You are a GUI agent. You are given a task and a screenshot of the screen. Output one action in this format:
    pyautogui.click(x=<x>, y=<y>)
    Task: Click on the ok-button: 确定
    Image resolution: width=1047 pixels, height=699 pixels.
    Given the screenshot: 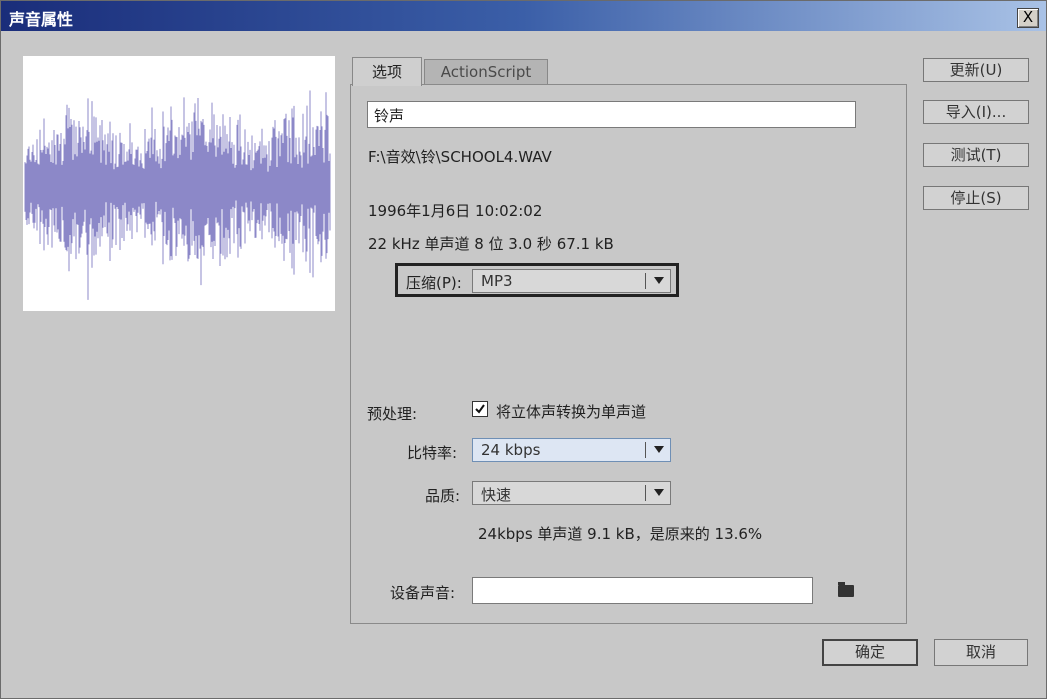 What is the action you would take?
    pyautogui.click(x=870, y=652)
    